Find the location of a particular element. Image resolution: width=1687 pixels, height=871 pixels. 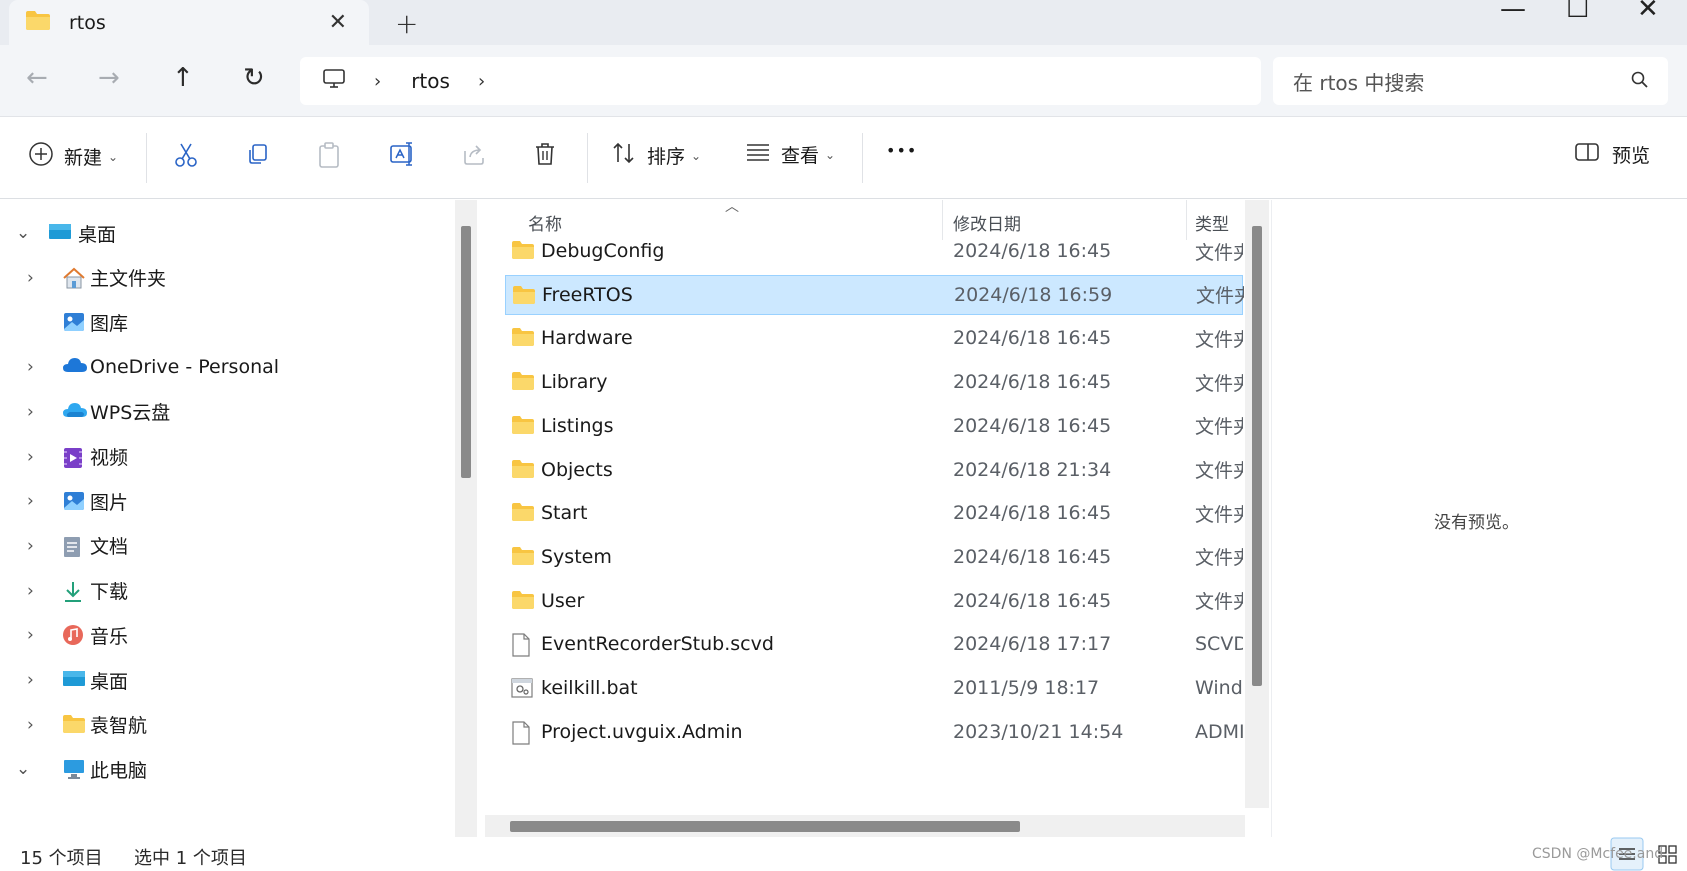

sidebar-item: › 桌面 is located at coordinates (220, 680).